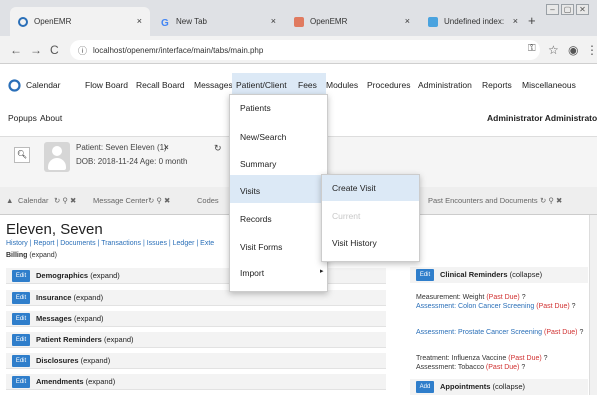  What do you see at coordinates (196, 298) in the screenshot?
I see `section-row: Edit Insurance (expand)` at bounding box center [196, 298].